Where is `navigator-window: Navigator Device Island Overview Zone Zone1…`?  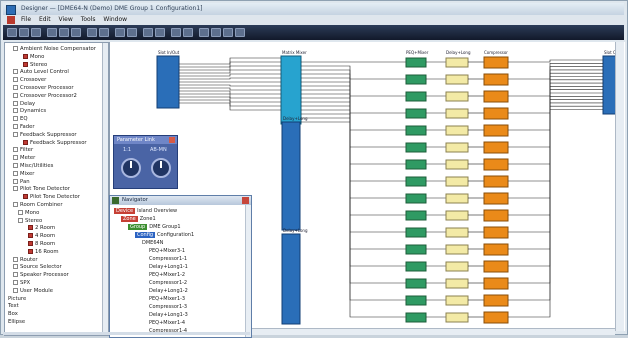
navigator-window: Navigator Device Island Overview Zone Zone1… is located at coordinates (180, 266).